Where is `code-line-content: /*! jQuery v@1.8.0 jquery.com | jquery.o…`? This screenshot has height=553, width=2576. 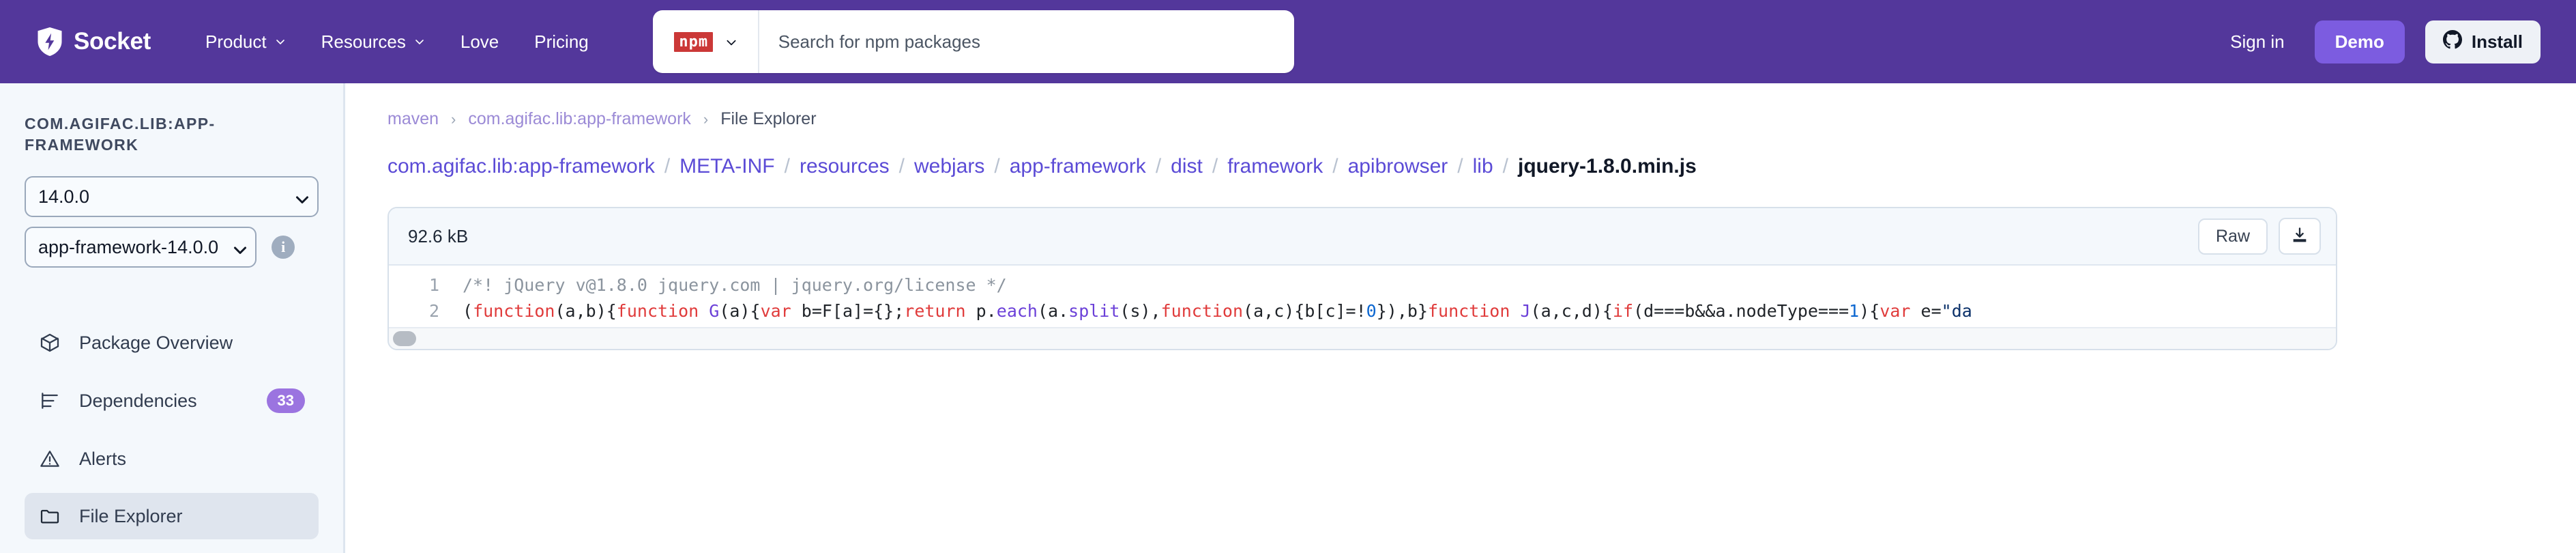 code-line-content: /*! jQuery v@1.8.0 jquery.com | jquery.o… is located at coordinates (735, 285).